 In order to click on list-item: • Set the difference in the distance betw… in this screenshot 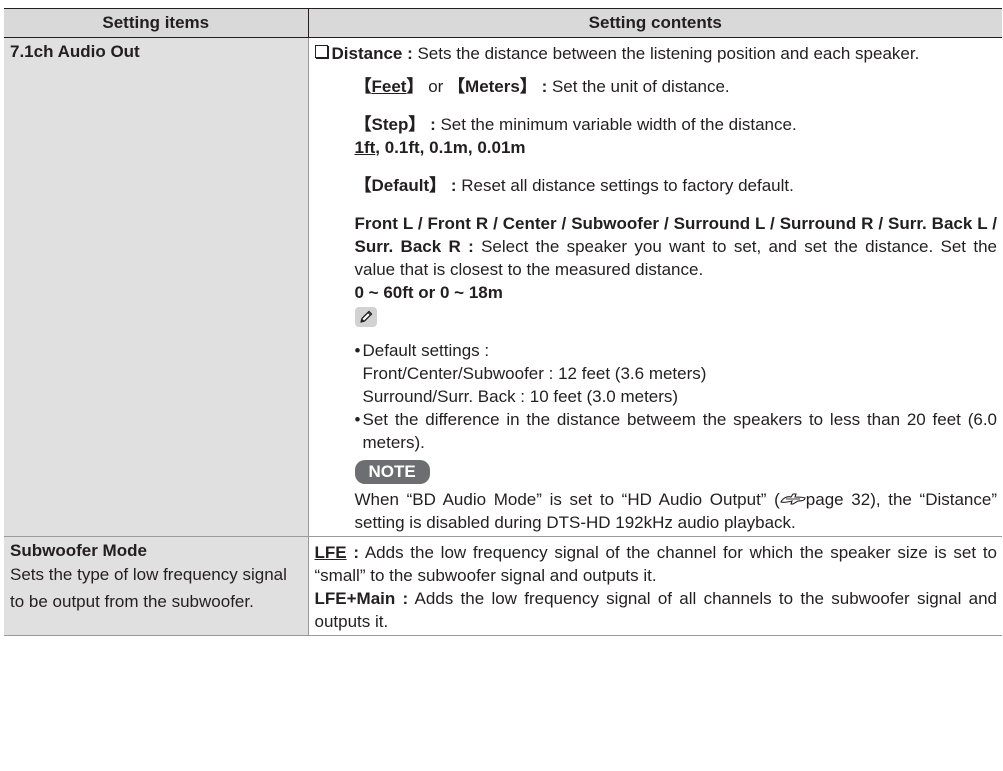, I will do `click(676, 431)`.